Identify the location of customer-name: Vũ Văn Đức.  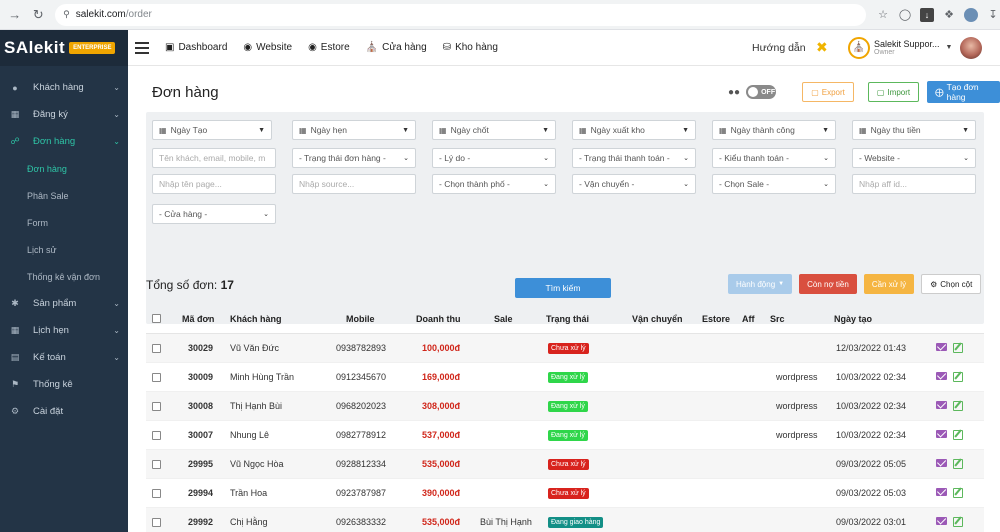
(254, 348).